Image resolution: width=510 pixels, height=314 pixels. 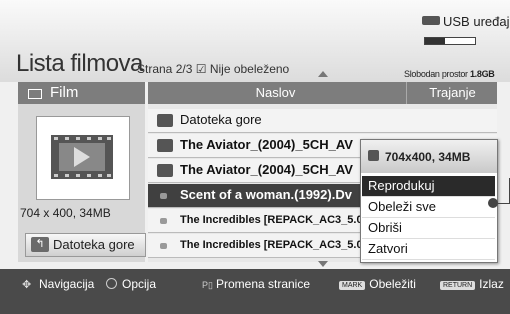 I want to click on mark-key-icon: MARK, so click(x=352, y=285).